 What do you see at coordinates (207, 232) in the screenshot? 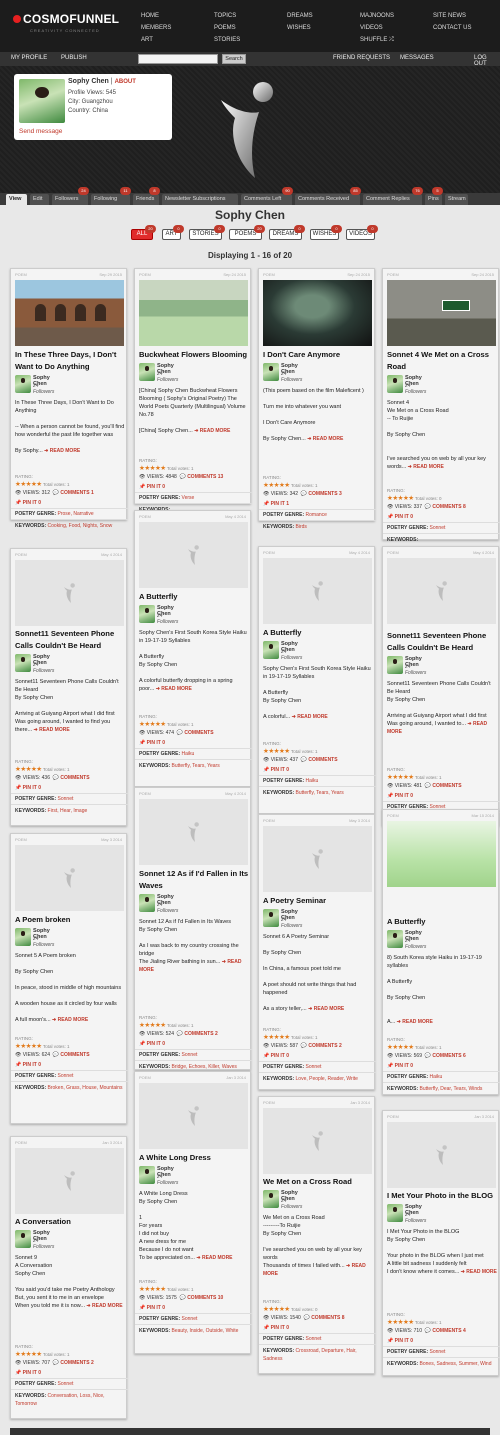
I see `filter-stories: STORIES 0` at bounding box center [207, 232].